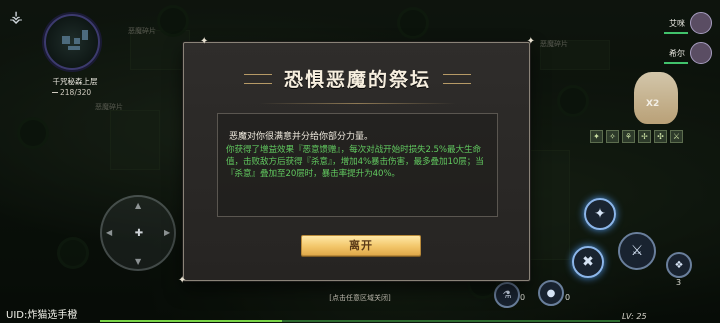 This screenshot has height=323, width=720. Describe the element at coordinates (660, 136) in the screenshot. I see `buff-icon: ✣` at that location.